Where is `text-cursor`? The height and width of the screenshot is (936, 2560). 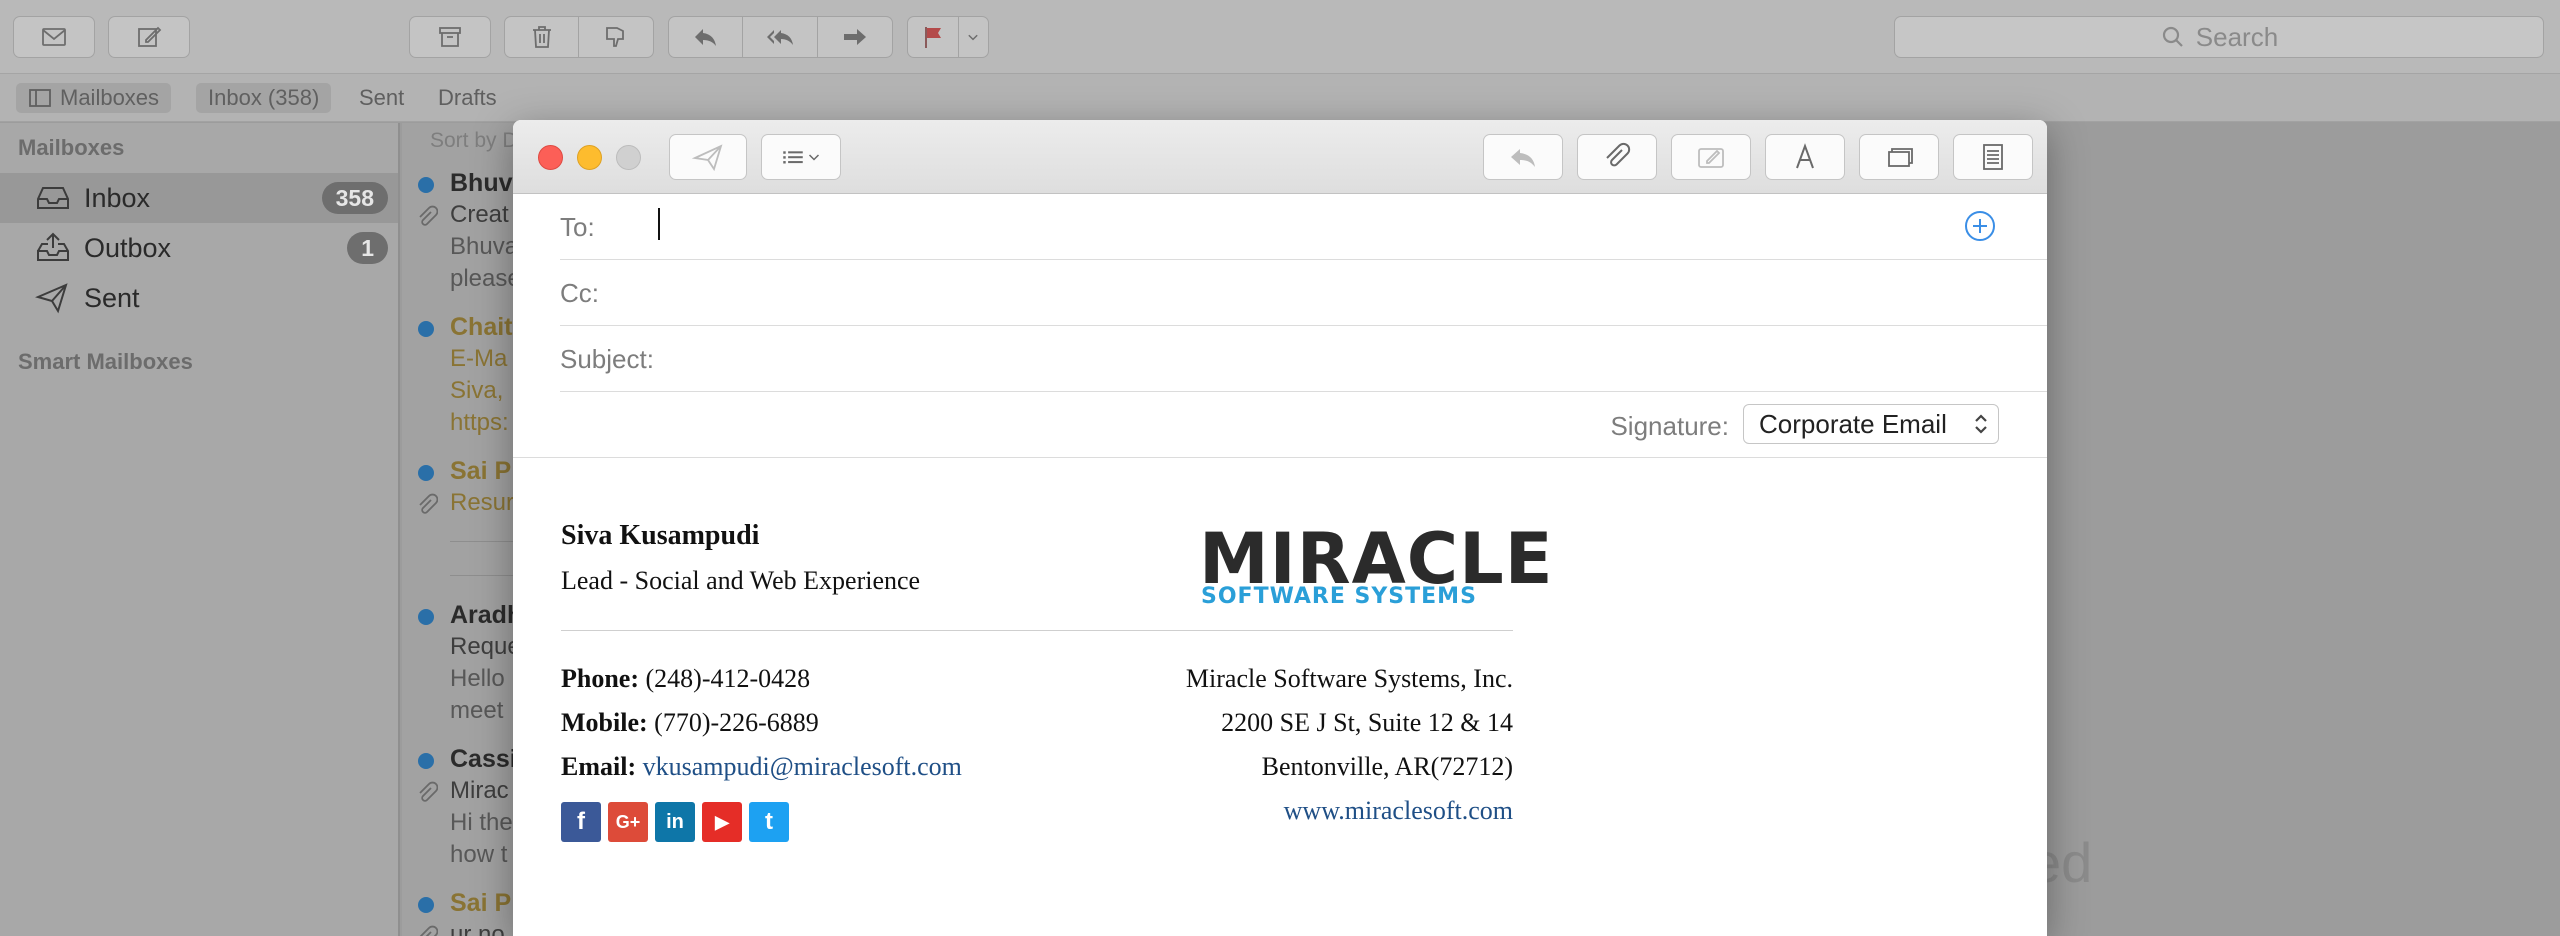
text-cursor is located at coordinates (659, 224).